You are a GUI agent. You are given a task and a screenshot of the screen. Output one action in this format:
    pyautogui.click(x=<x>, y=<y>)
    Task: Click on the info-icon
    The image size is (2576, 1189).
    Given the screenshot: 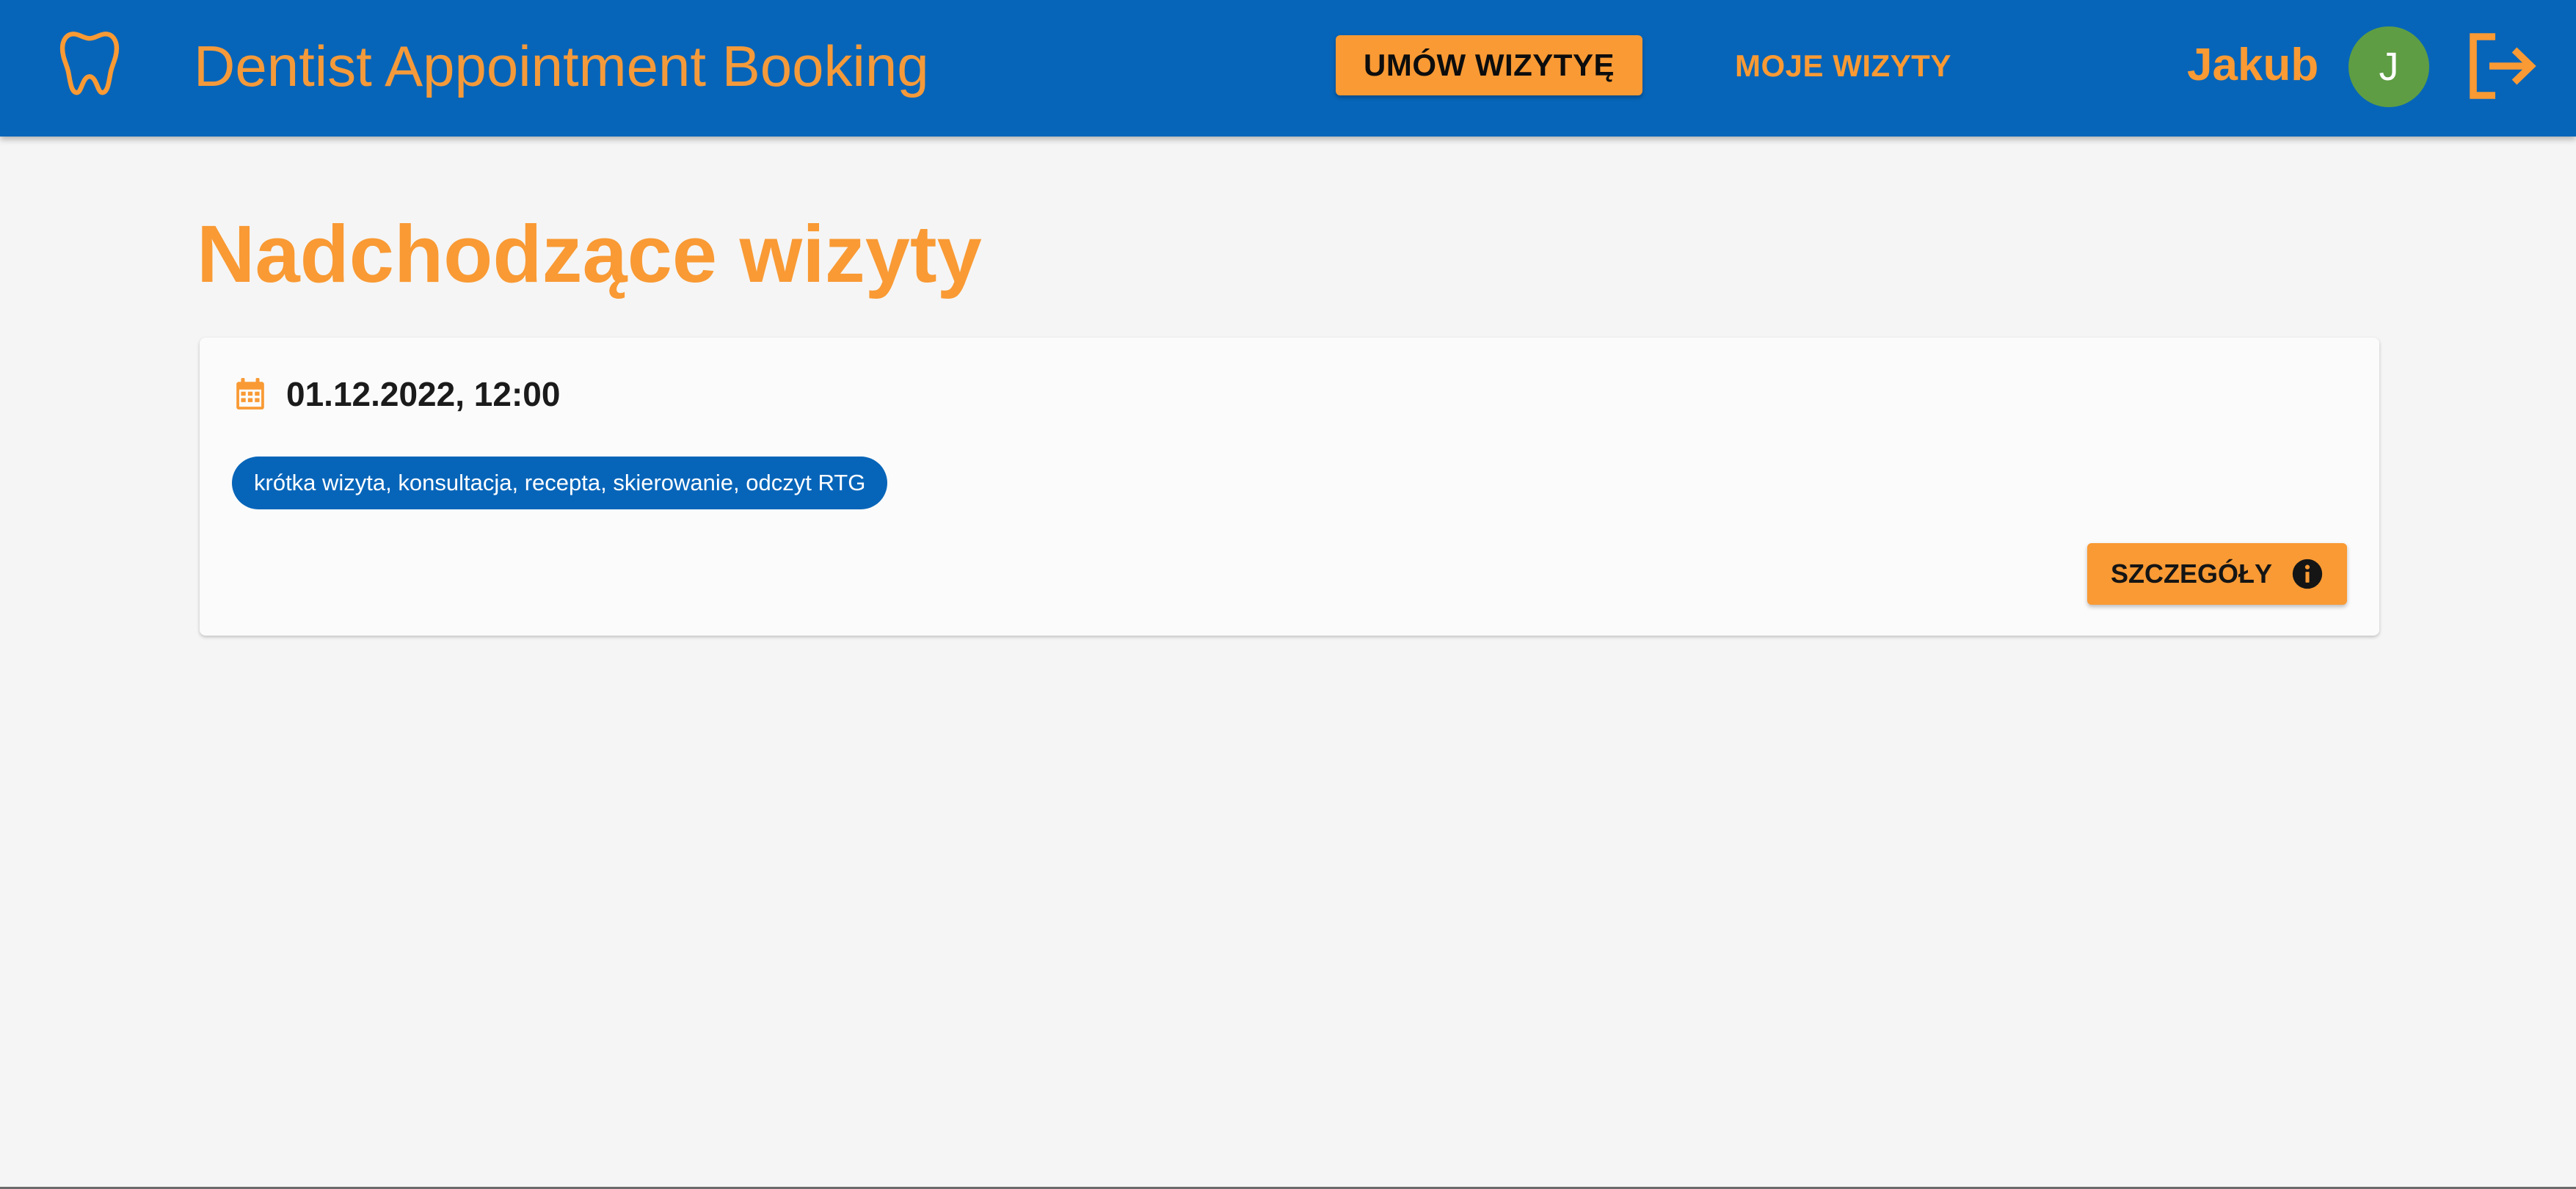 What is the action you would take?
    pyautogui.click(x=2307, y=574)
    